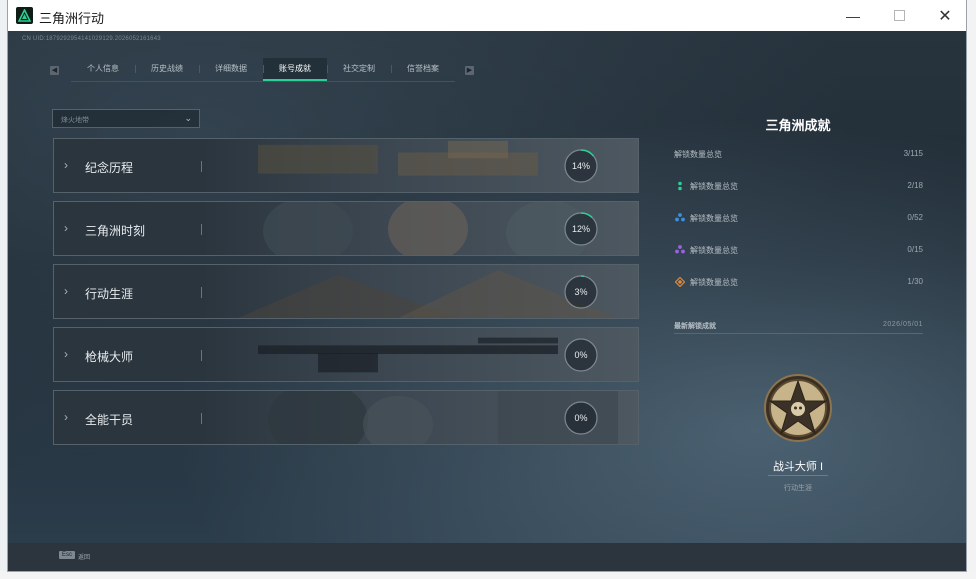 This screenshot has height=579, width=976. I want to click on summary-tier-row: 解锁数量总览 2/18, so click(798, 187).